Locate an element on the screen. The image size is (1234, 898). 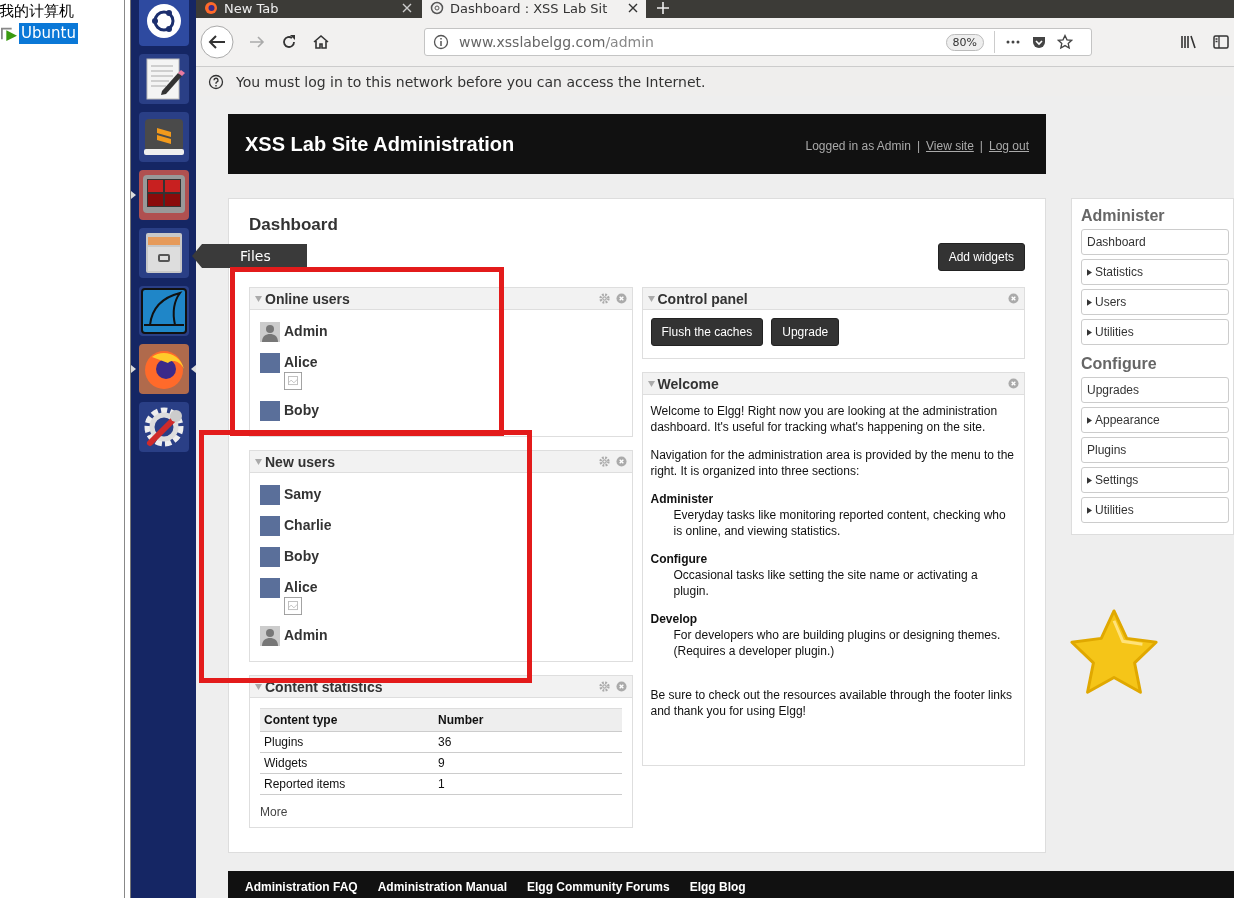
dark-box-icon is located at coordinates (163, 137).